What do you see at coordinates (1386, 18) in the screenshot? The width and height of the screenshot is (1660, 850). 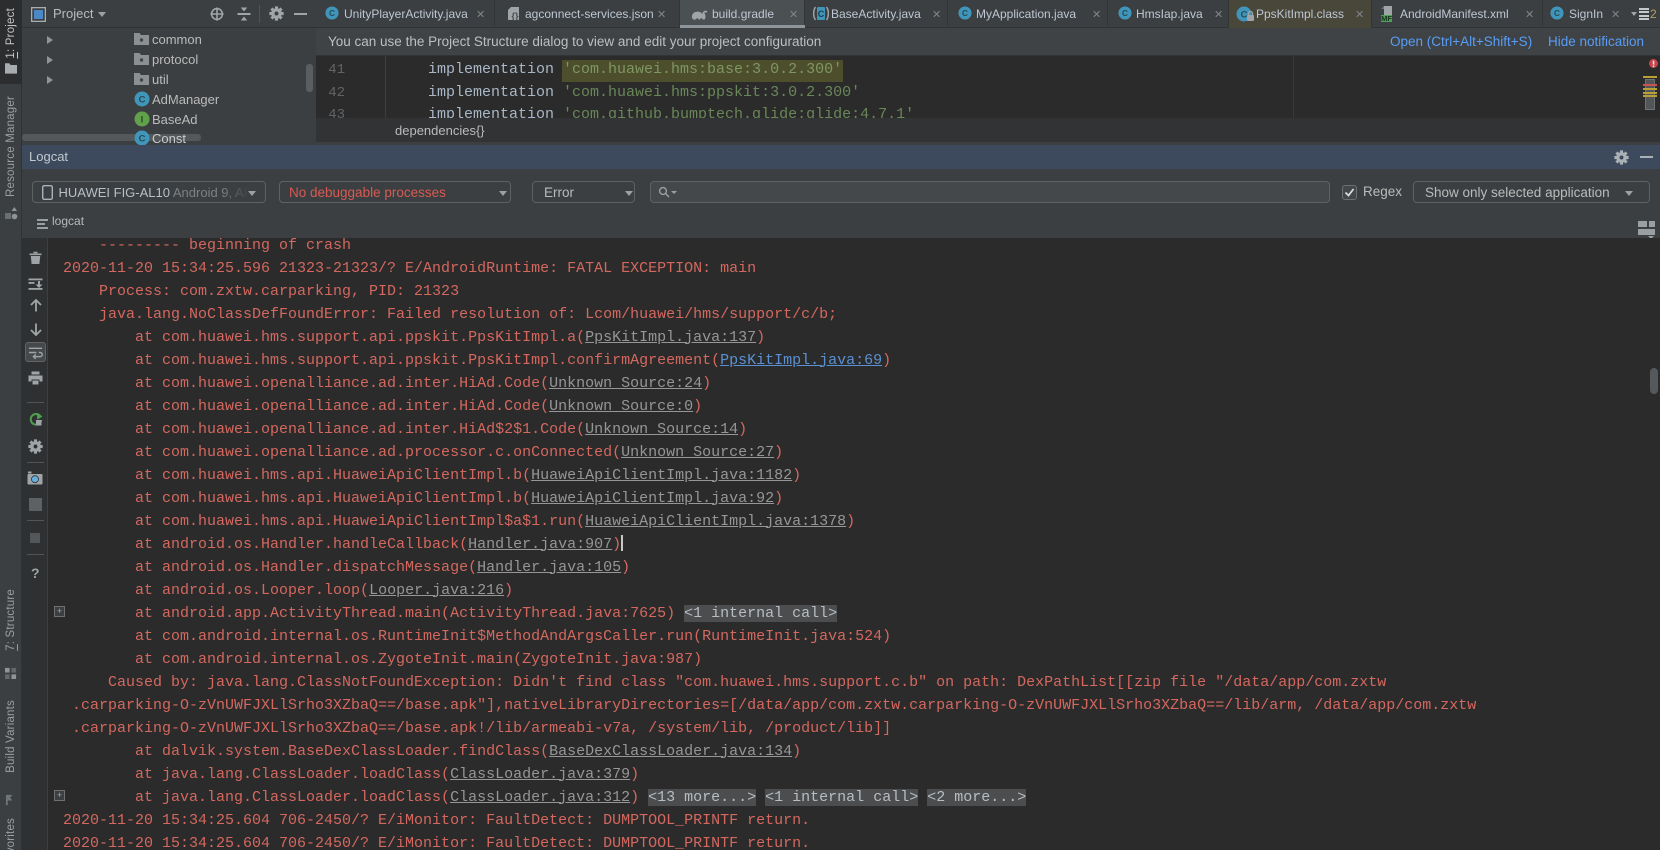 I see `svg-text: MF` at bounding box center [1386, 18].